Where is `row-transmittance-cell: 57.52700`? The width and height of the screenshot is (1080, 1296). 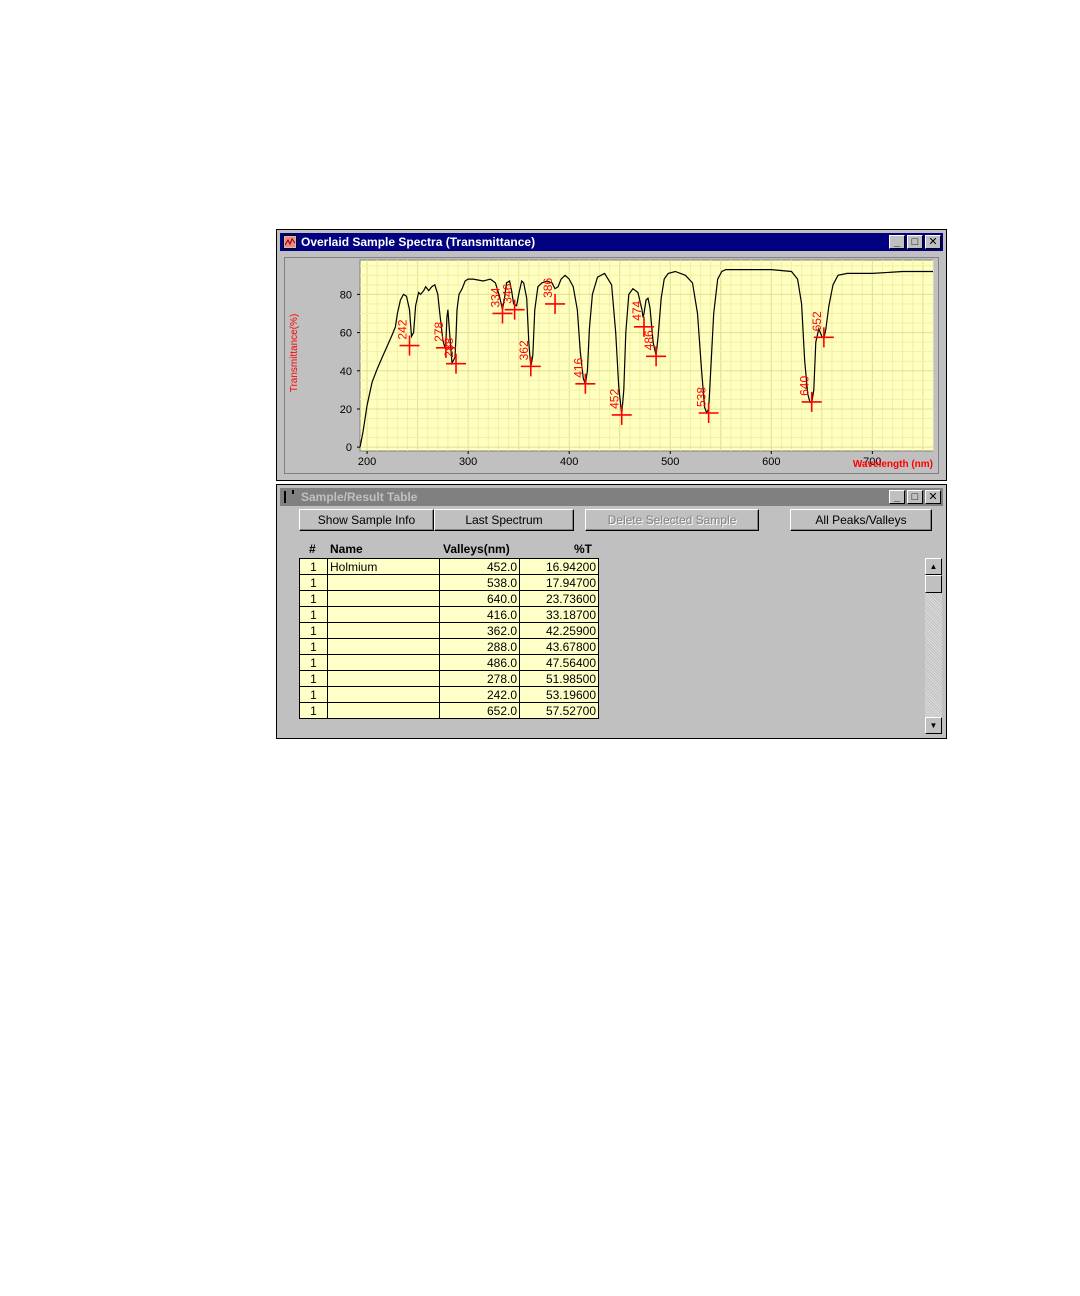
row-transmittance-cell: 57.52700 is located at coordinates (559, 710).